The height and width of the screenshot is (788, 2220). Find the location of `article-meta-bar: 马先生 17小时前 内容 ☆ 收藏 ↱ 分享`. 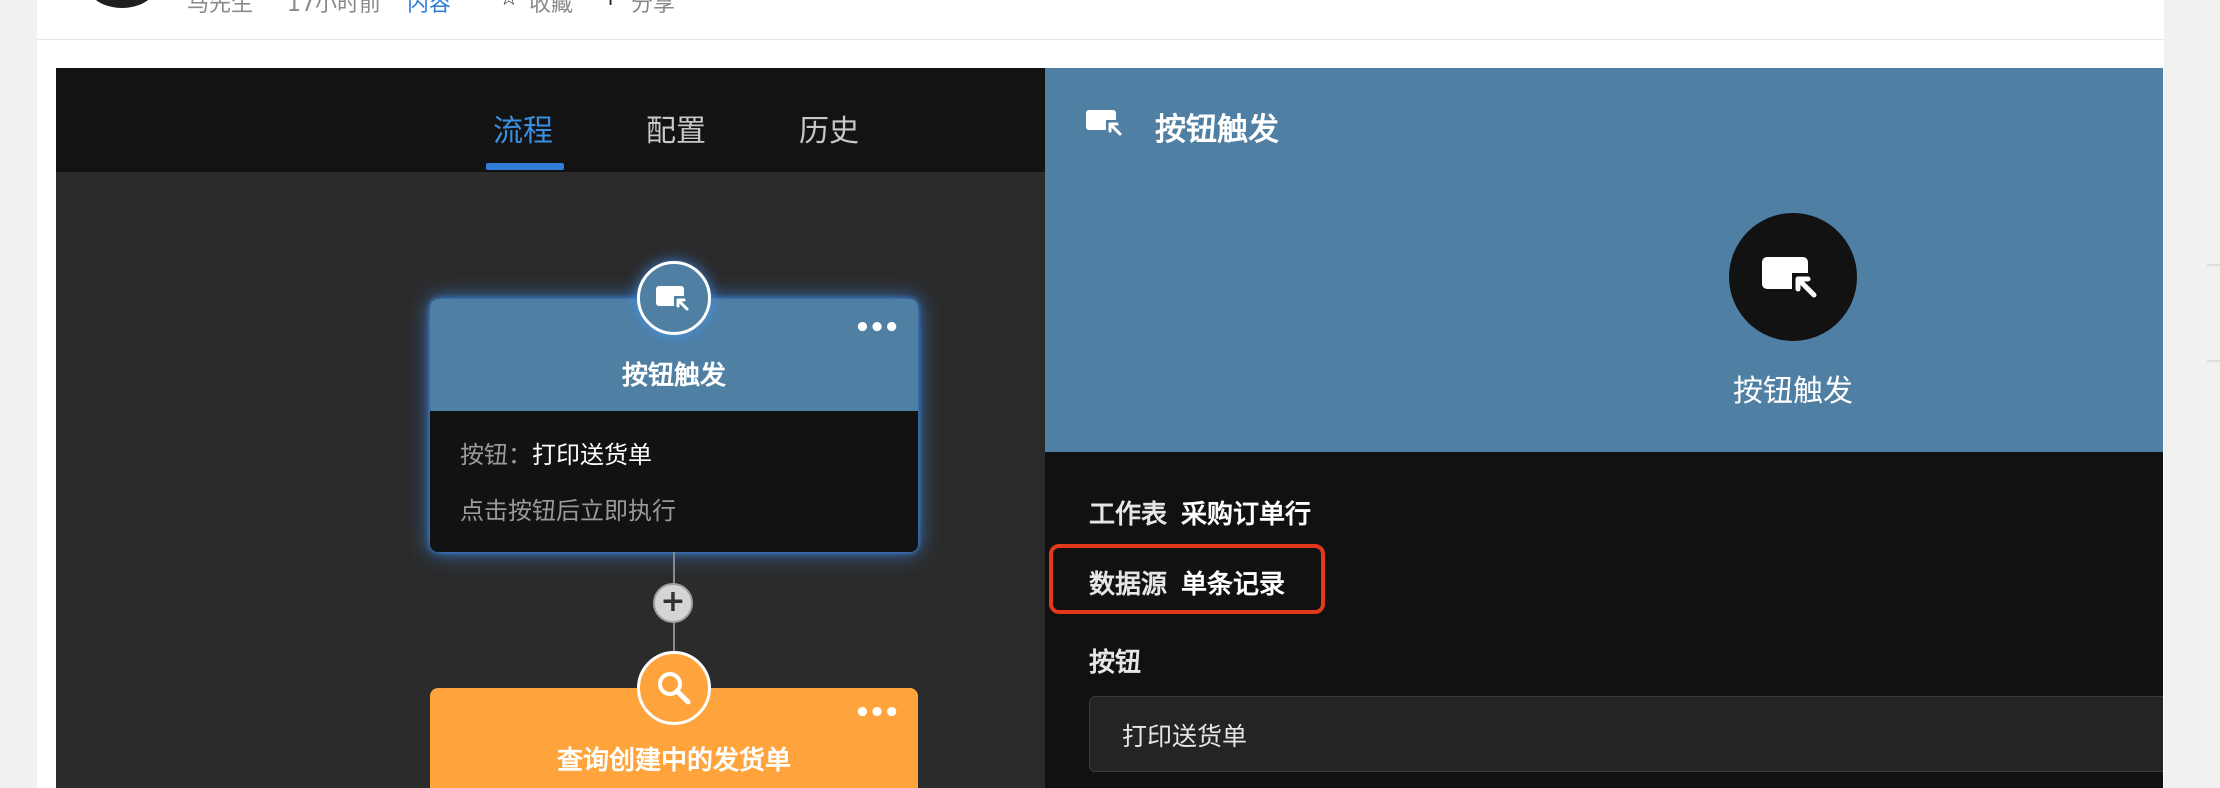

article-meta-bar: 马先生 17小时前 内容 ☆ 收藏 ↱ 分享 is located at coordinates (1100, 20).